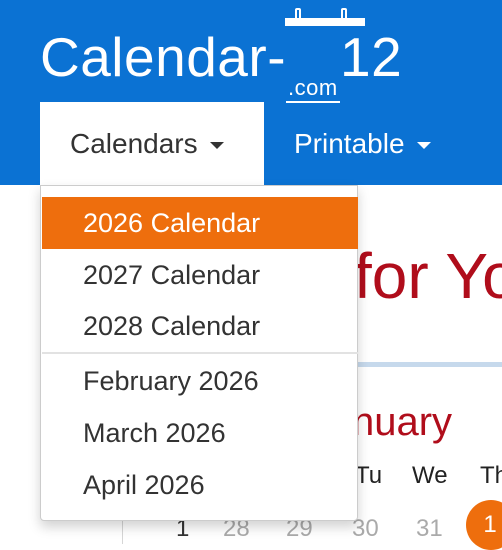  What do you see at coordinates (200, 223) in the screenshot?
I see `menu-item-2026-calendar: 2026 Calendar` at bounding box center [200, 223].